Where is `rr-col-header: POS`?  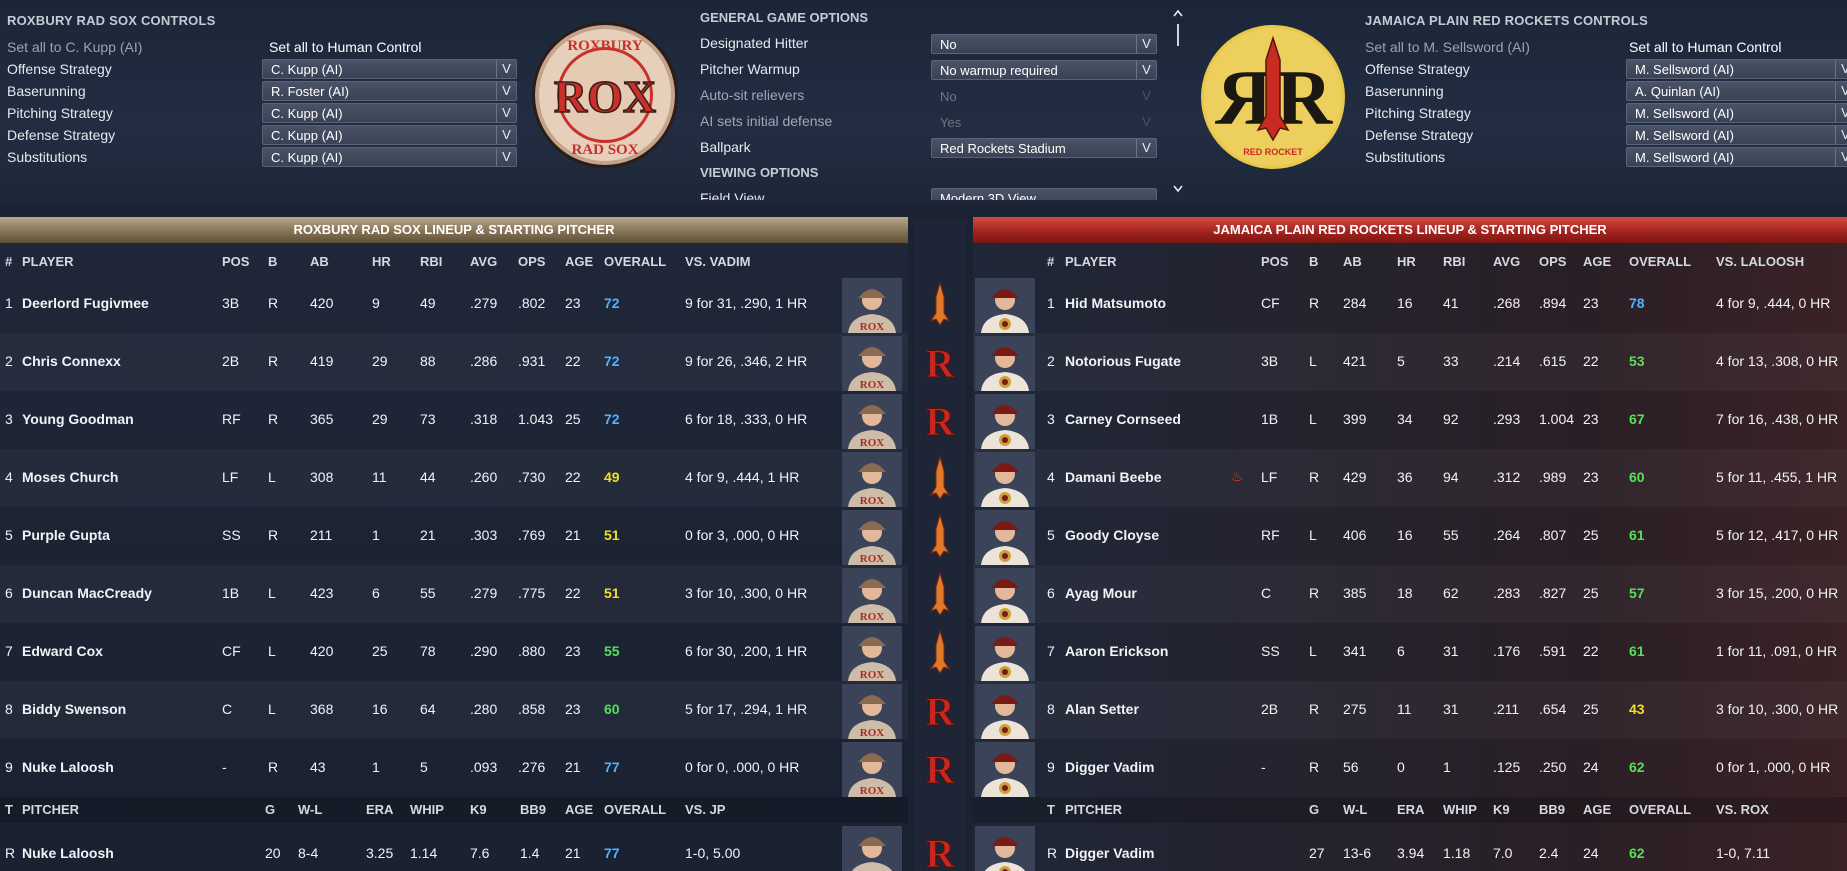 rr-col-header: POS is located at coordinates (1274, 261).